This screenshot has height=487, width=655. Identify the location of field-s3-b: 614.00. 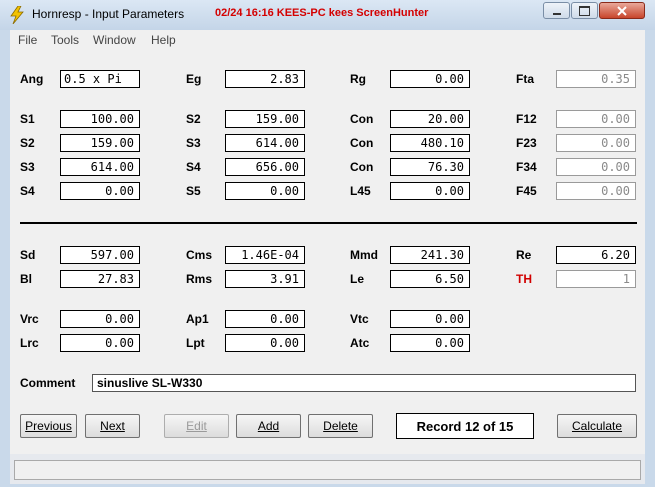
(100, 167).